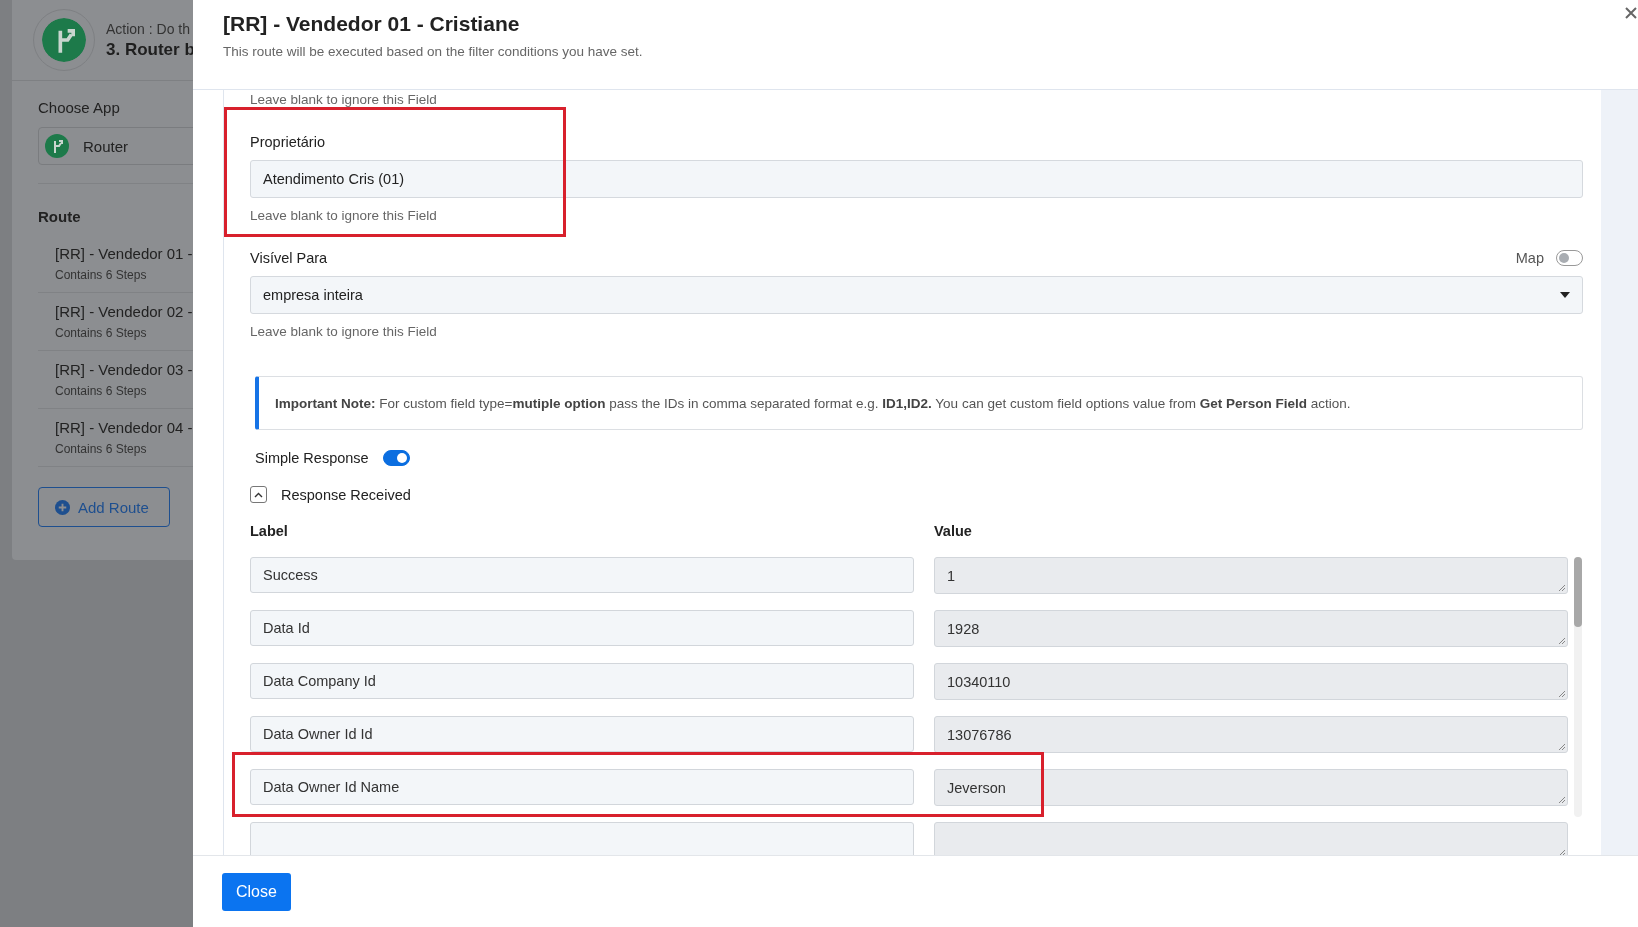 This screenshot has height=927, width=1638. Describe the element at coordinates (582, 734) in the screenshot. I see `label-field: Data Owner Id Id` at that location.